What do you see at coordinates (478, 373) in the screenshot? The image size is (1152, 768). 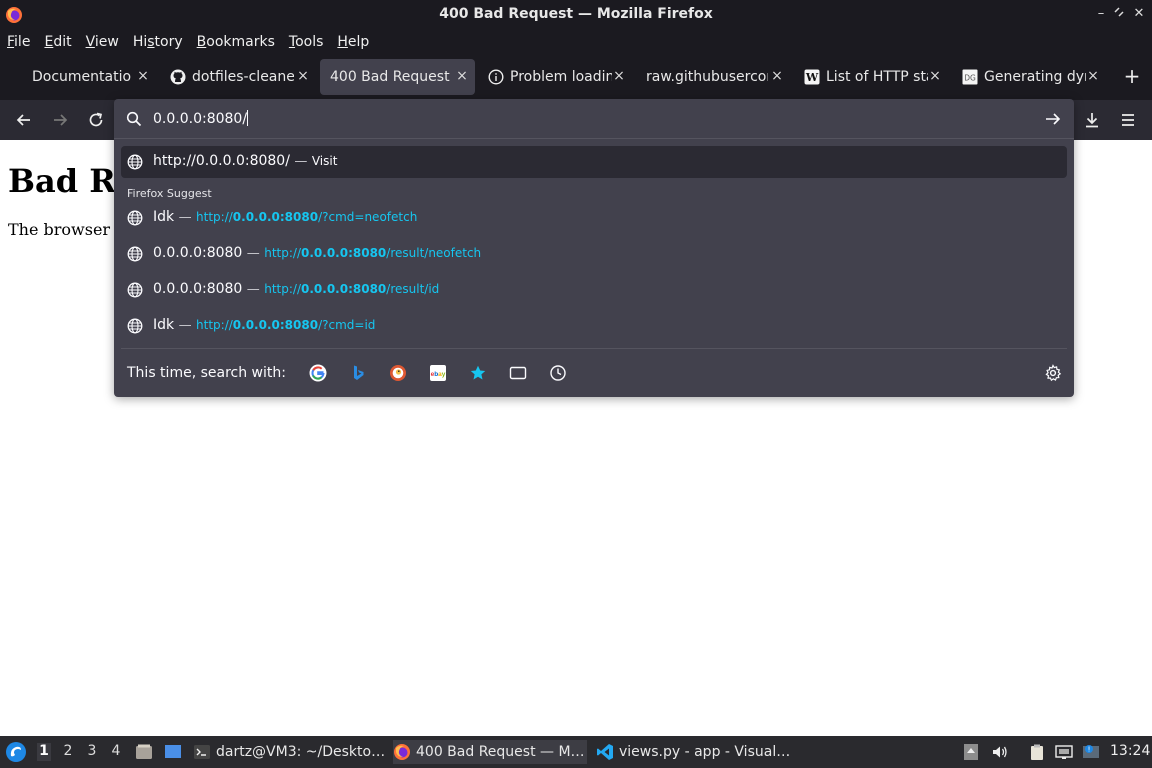 I see `bookmarks-star-icon` at bounding box center [478, 373].